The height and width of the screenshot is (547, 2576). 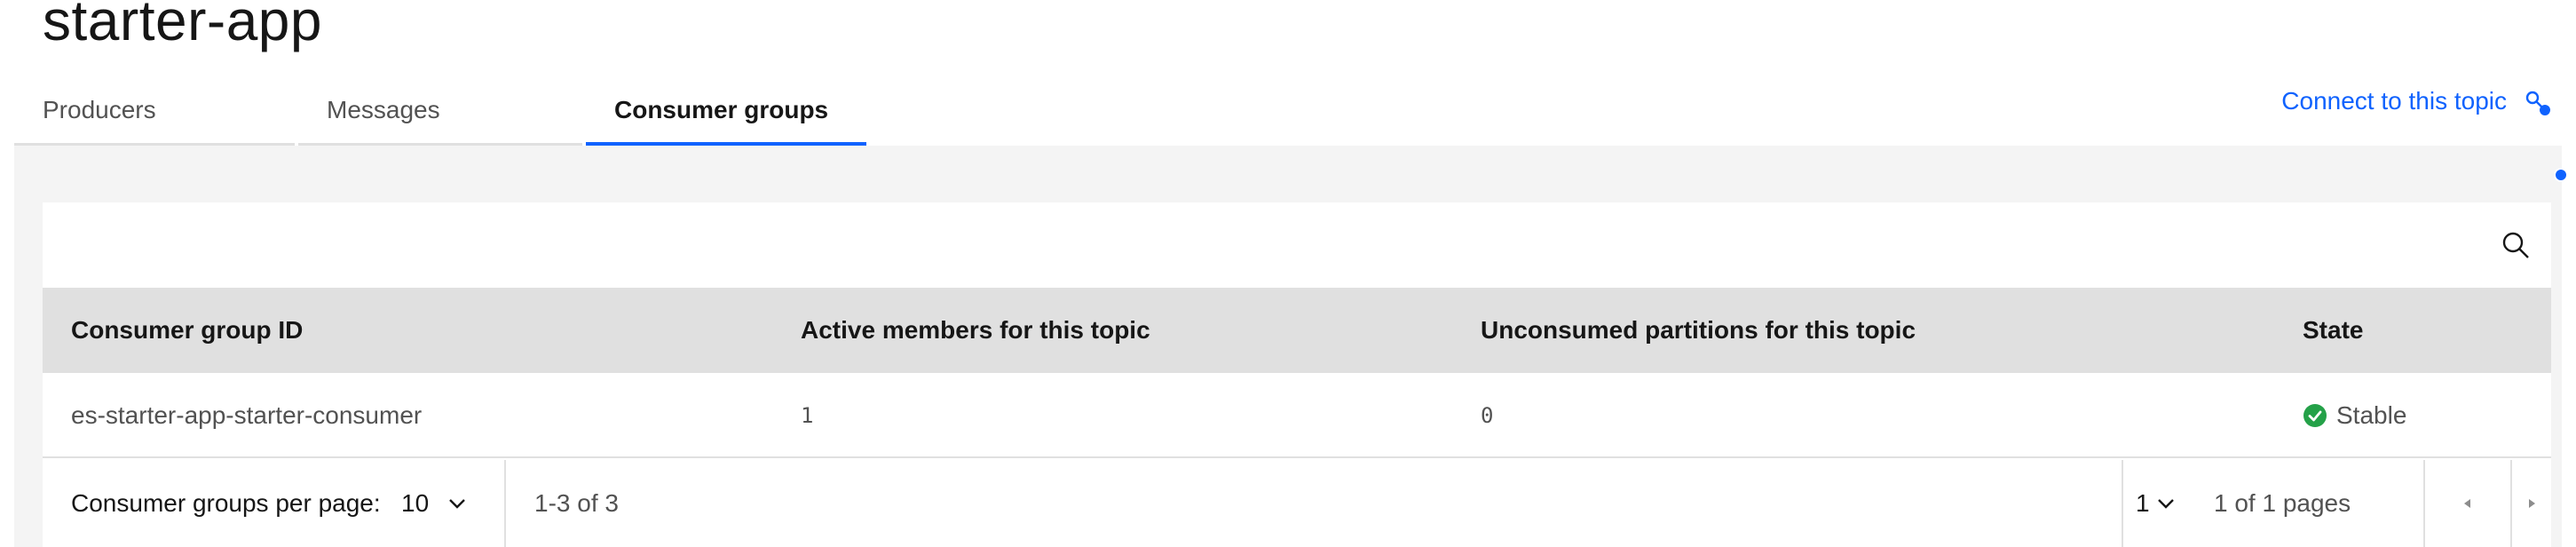 I want to click on page-number-value: 1, so click(x=2143, y=503).